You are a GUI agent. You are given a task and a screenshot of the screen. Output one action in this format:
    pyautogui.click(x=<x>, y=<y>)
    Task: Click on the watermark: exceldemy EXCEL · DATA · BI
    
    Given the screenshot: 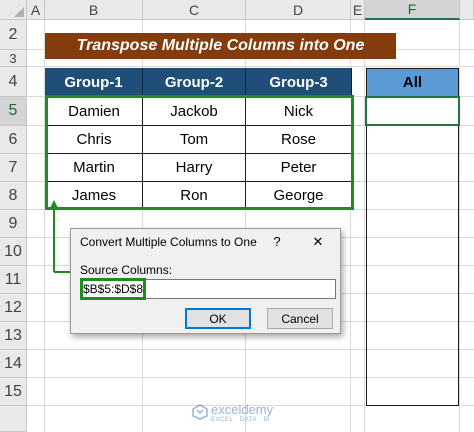 What is the action you would take?
    pyautogui.click(x=242, y=415)
    